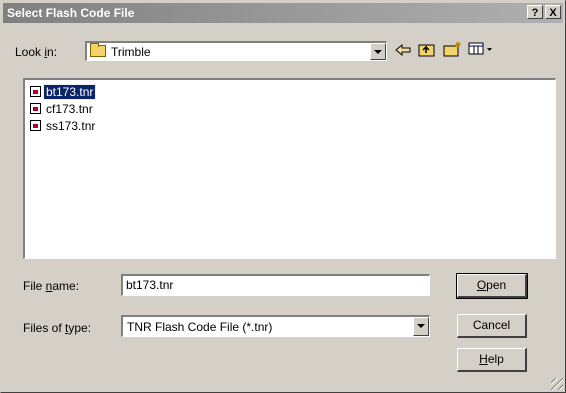 The height and width of the screenshot is (393, 566). What do you see at coordinates (275, 285) in the screenshot?
I see `file-name-input: bt173.tnr` at bounding box center [275, 285].